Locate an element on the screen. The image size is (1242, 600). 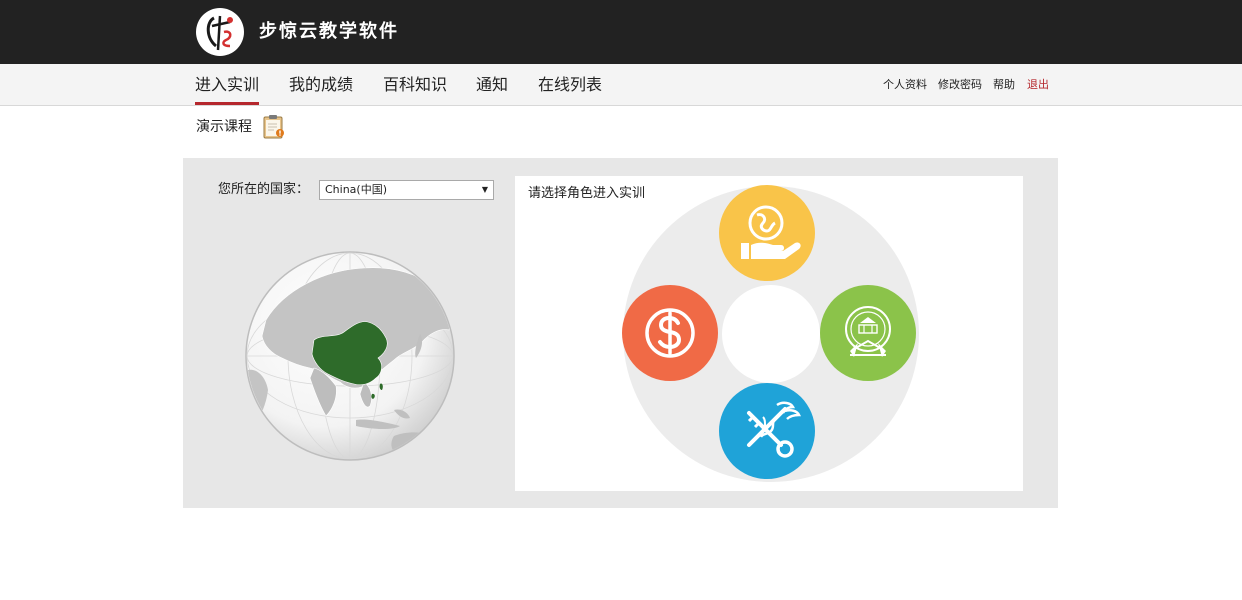
country-select: China(中国) ▼ is located at coordinates (406, 190).